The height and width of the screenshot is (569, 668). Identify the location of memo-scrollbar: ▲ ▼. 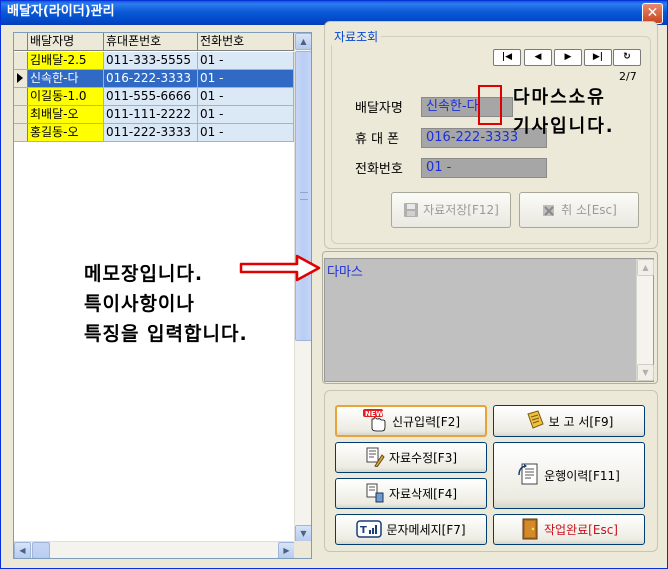
(645, 320).